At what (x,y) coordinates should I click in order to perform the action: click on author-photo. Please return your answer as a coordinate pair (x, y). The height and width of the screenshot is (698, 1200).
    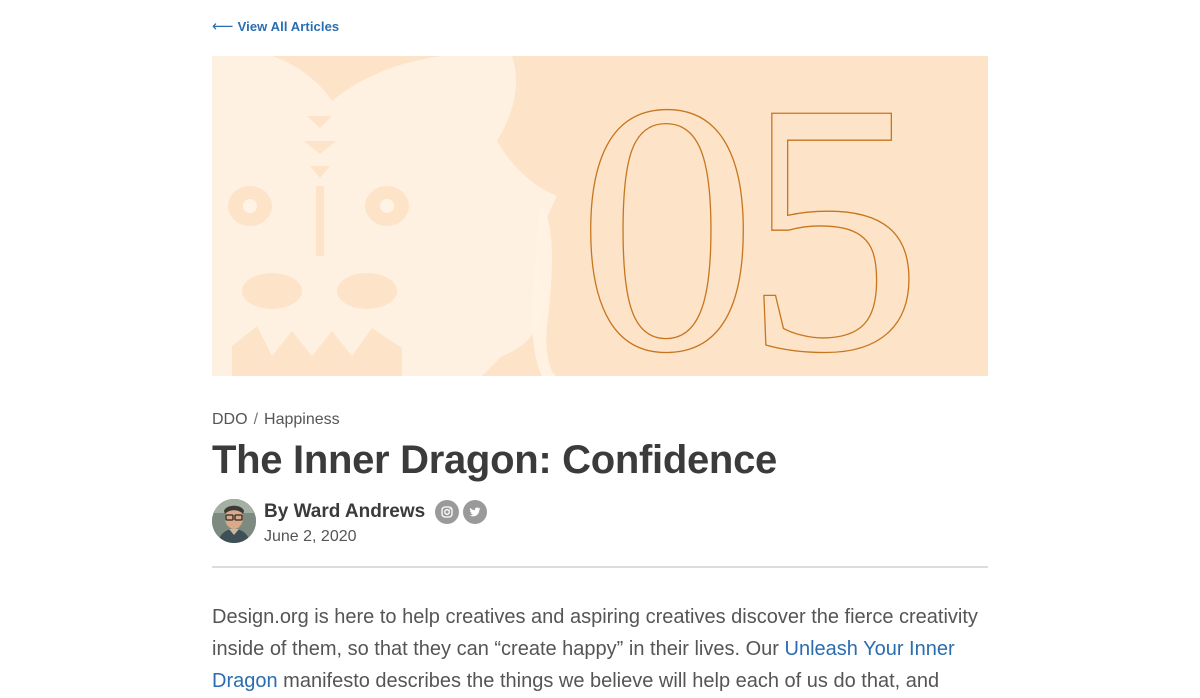
    Looking at the image, I should click on (234, 521).